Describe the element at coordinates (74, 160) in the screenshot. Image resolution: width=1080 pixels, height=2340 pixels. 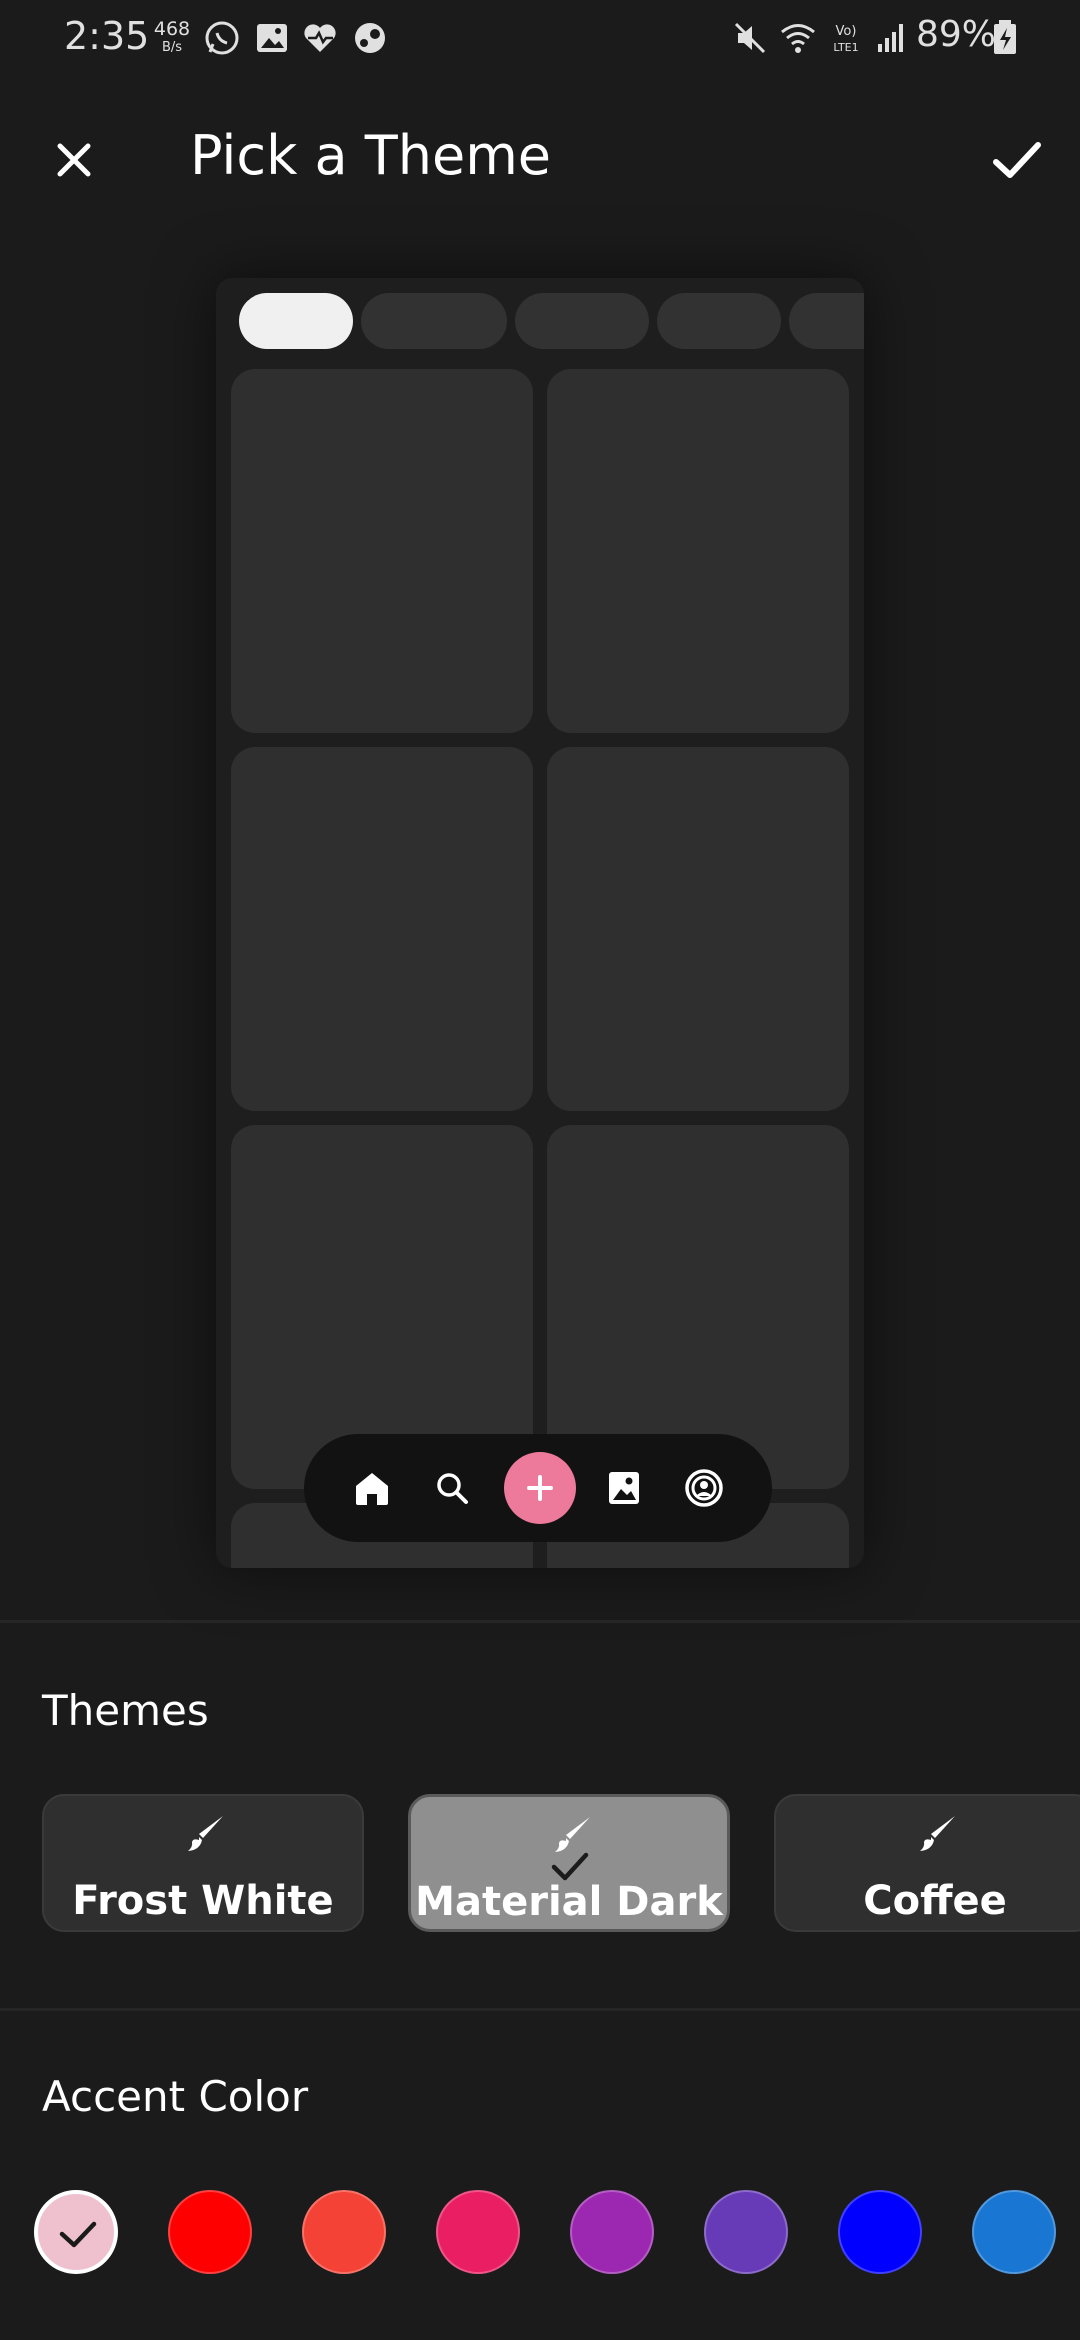
I see `close-icon` at that location.